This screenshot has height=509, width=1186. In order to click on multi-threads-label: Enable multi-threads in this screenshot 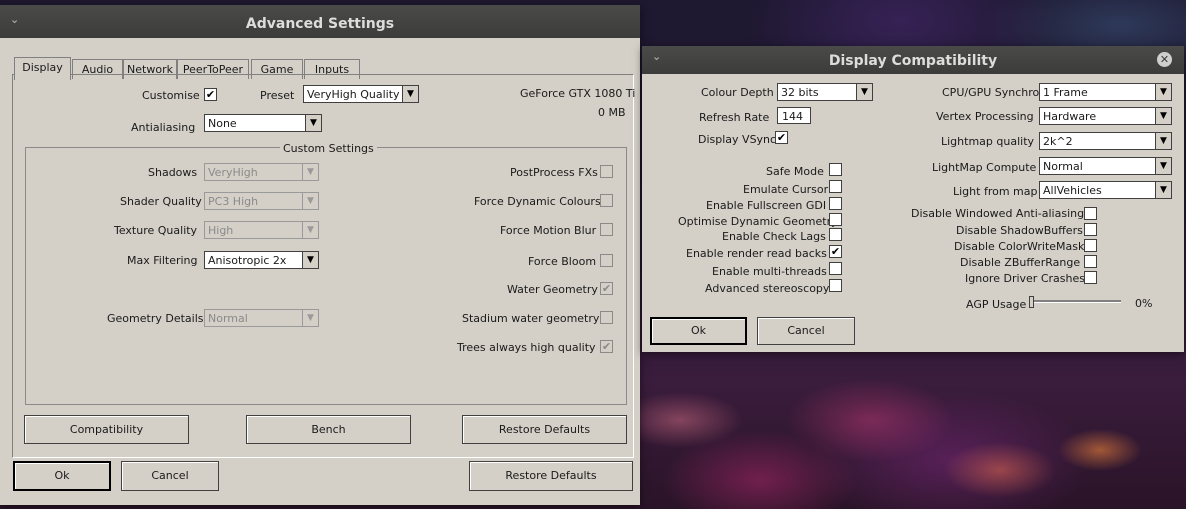, I will do `click(769, 271)`.